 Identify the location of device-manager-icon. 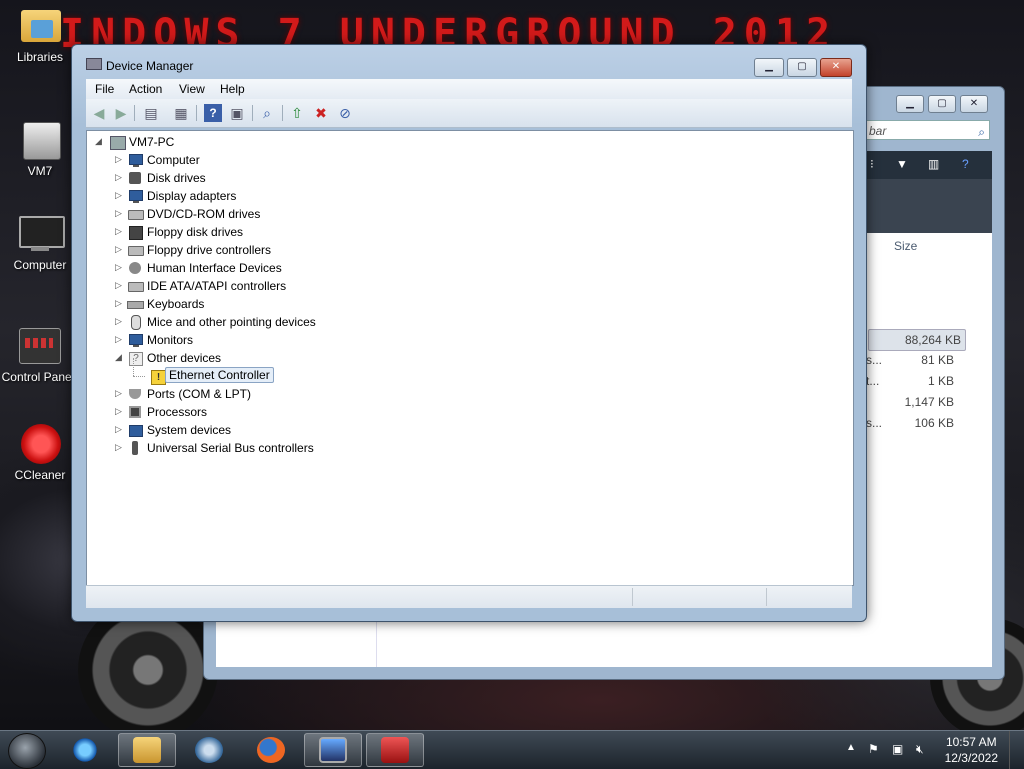
(94, 65).